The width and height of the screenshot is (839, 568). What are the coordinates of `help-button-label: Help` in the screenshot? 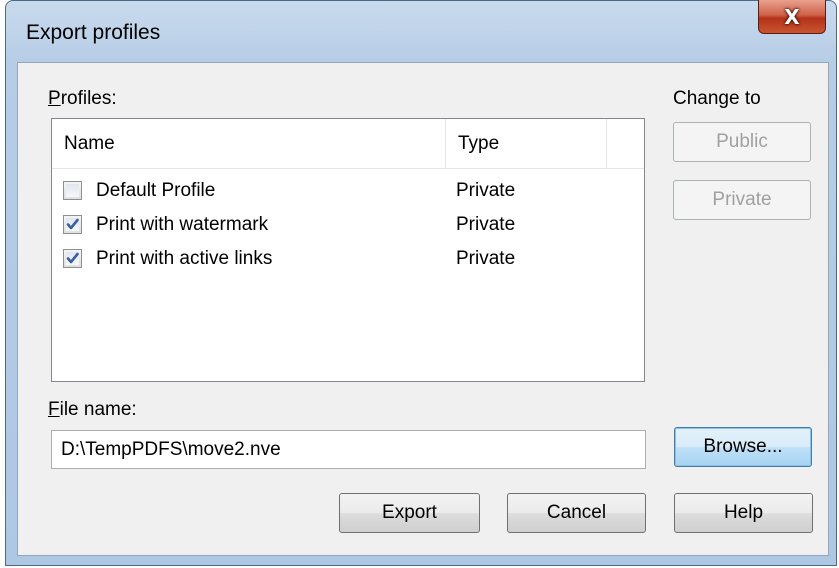 It's located at (743, 512).